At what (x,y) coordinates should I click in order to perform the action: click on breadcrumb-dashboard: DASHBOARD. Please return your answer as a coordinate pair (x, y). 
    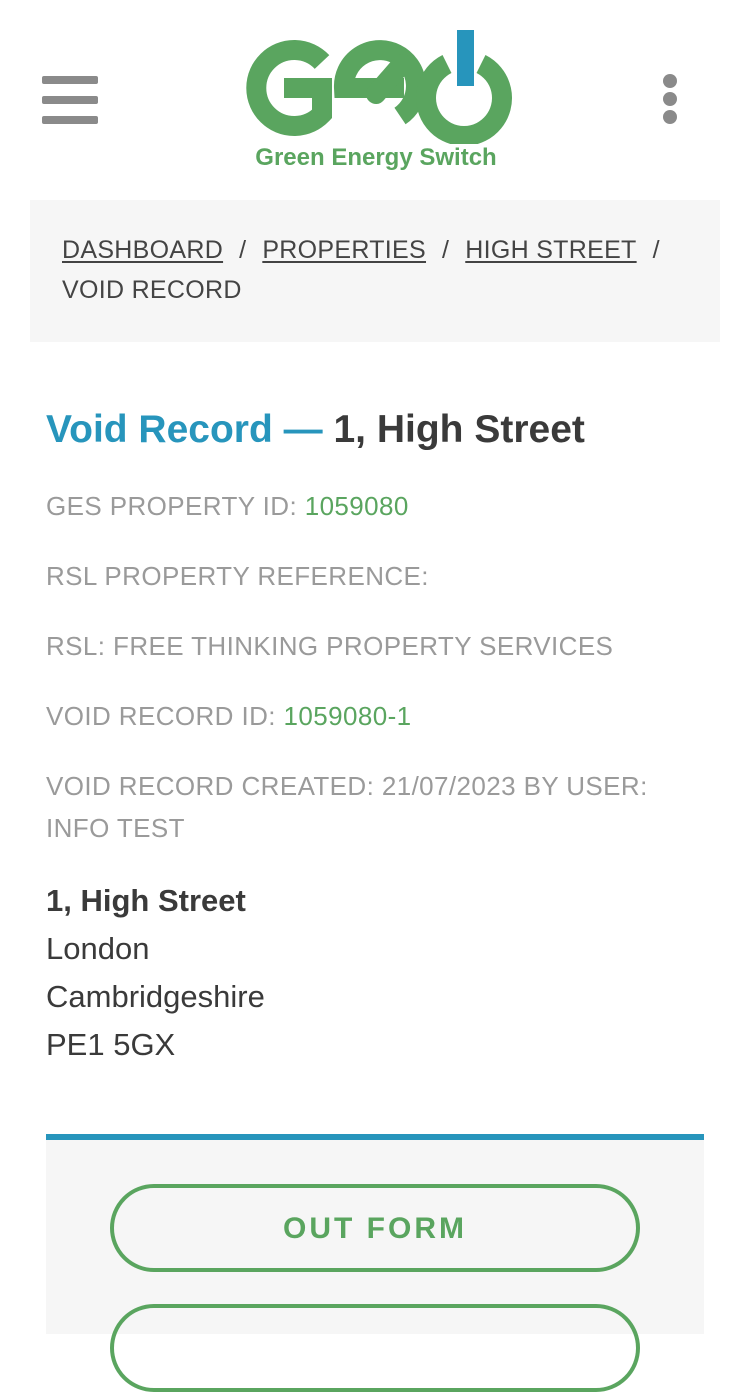
    Looking at the image, I should click on (142, 250).